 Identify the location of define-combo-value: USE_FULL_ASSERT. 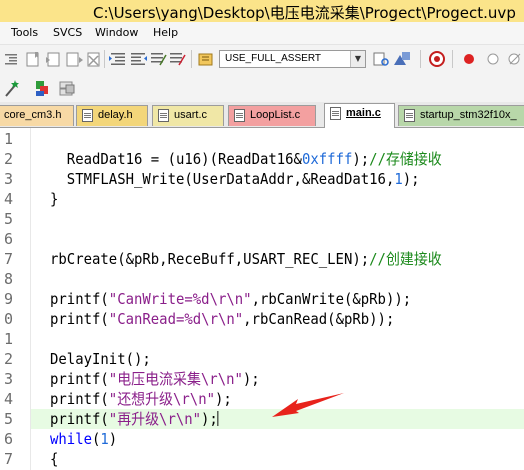
(273, 58).